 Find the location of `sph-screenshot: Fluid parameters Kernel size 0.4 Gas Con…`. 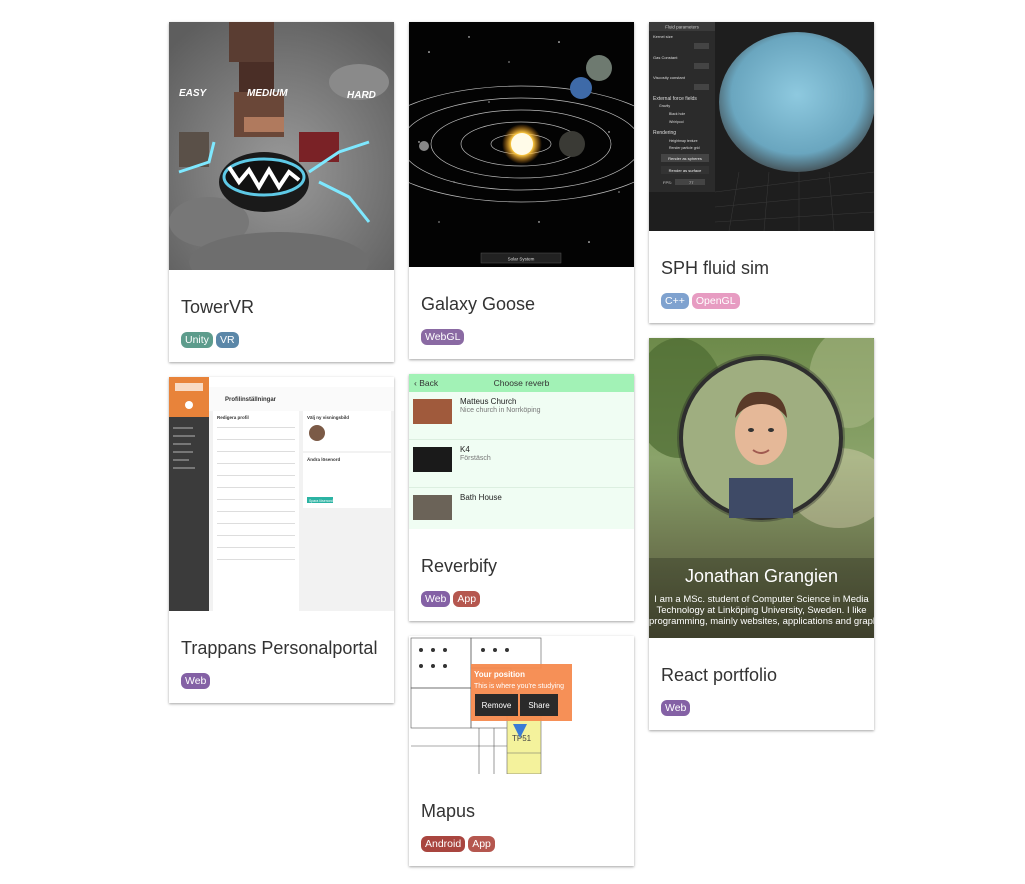

sph-screenshot: Fluid parameters Kernel size 0.4 Gas Con… is located at coordinates (761, 126).